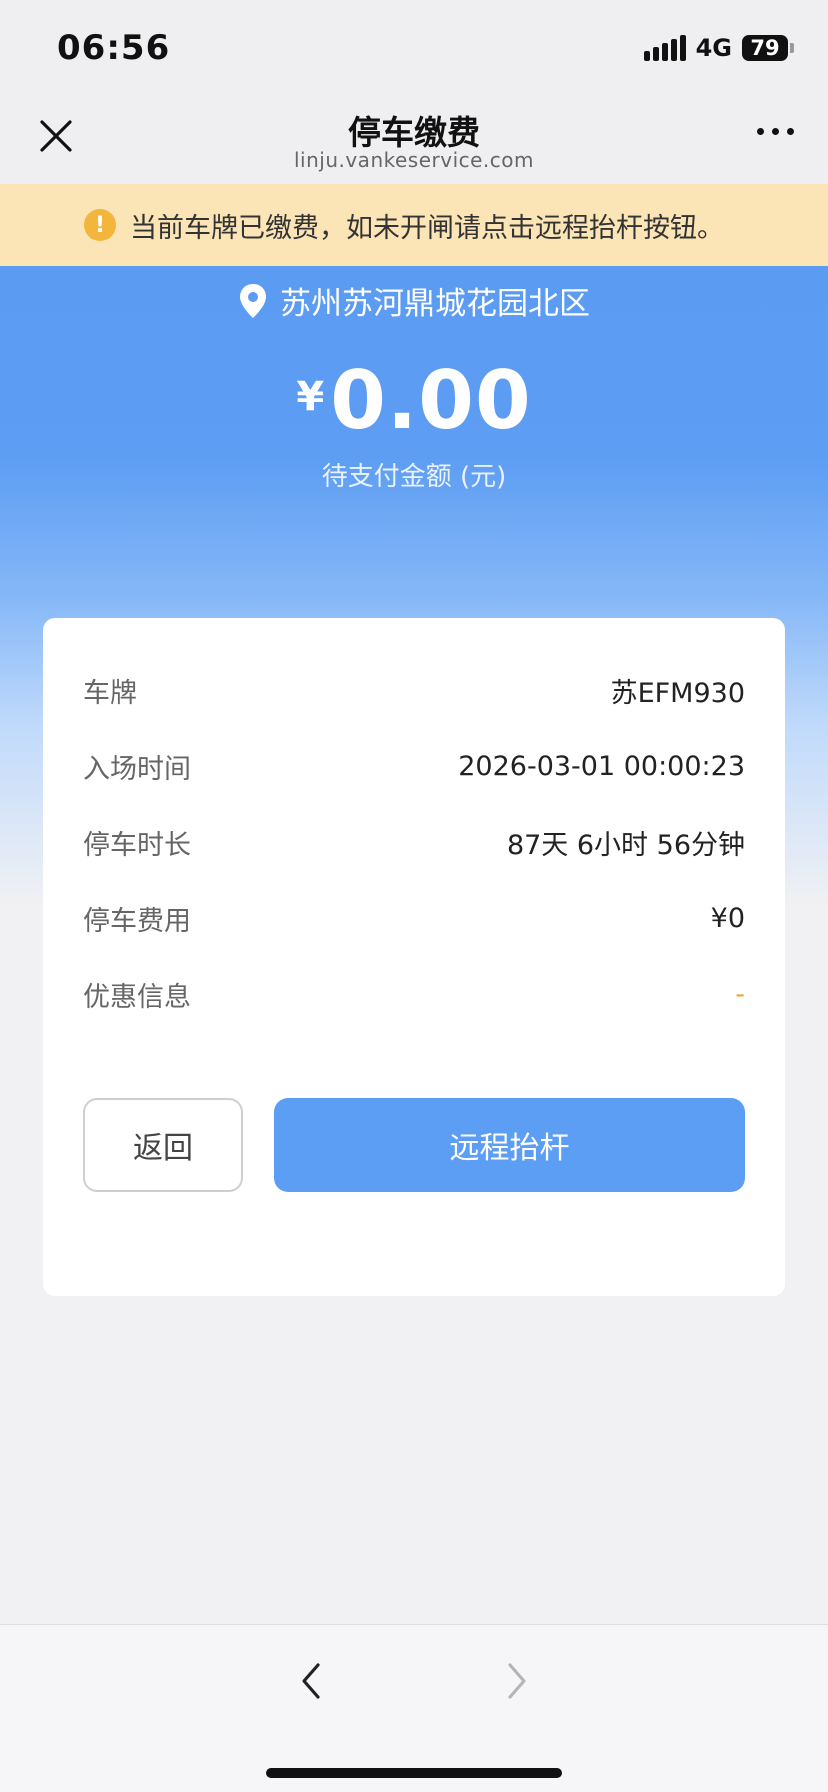 This screenshot has height=1792, width=828. Describe the element at coordinates (664, 48) in the screenshot. I see `signal-icon` at that location.